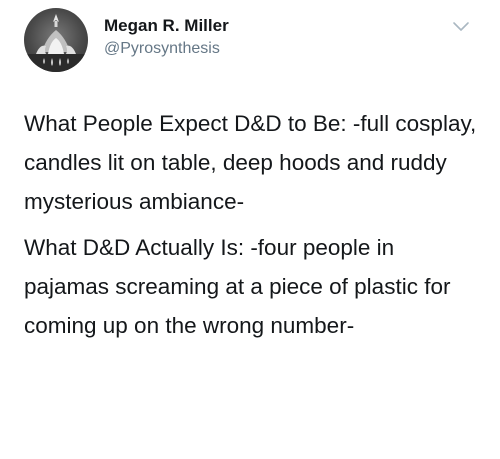 The height and width of the screenshot is (459, 500). I want to click on tweet-menu-button, so click(461, 27).